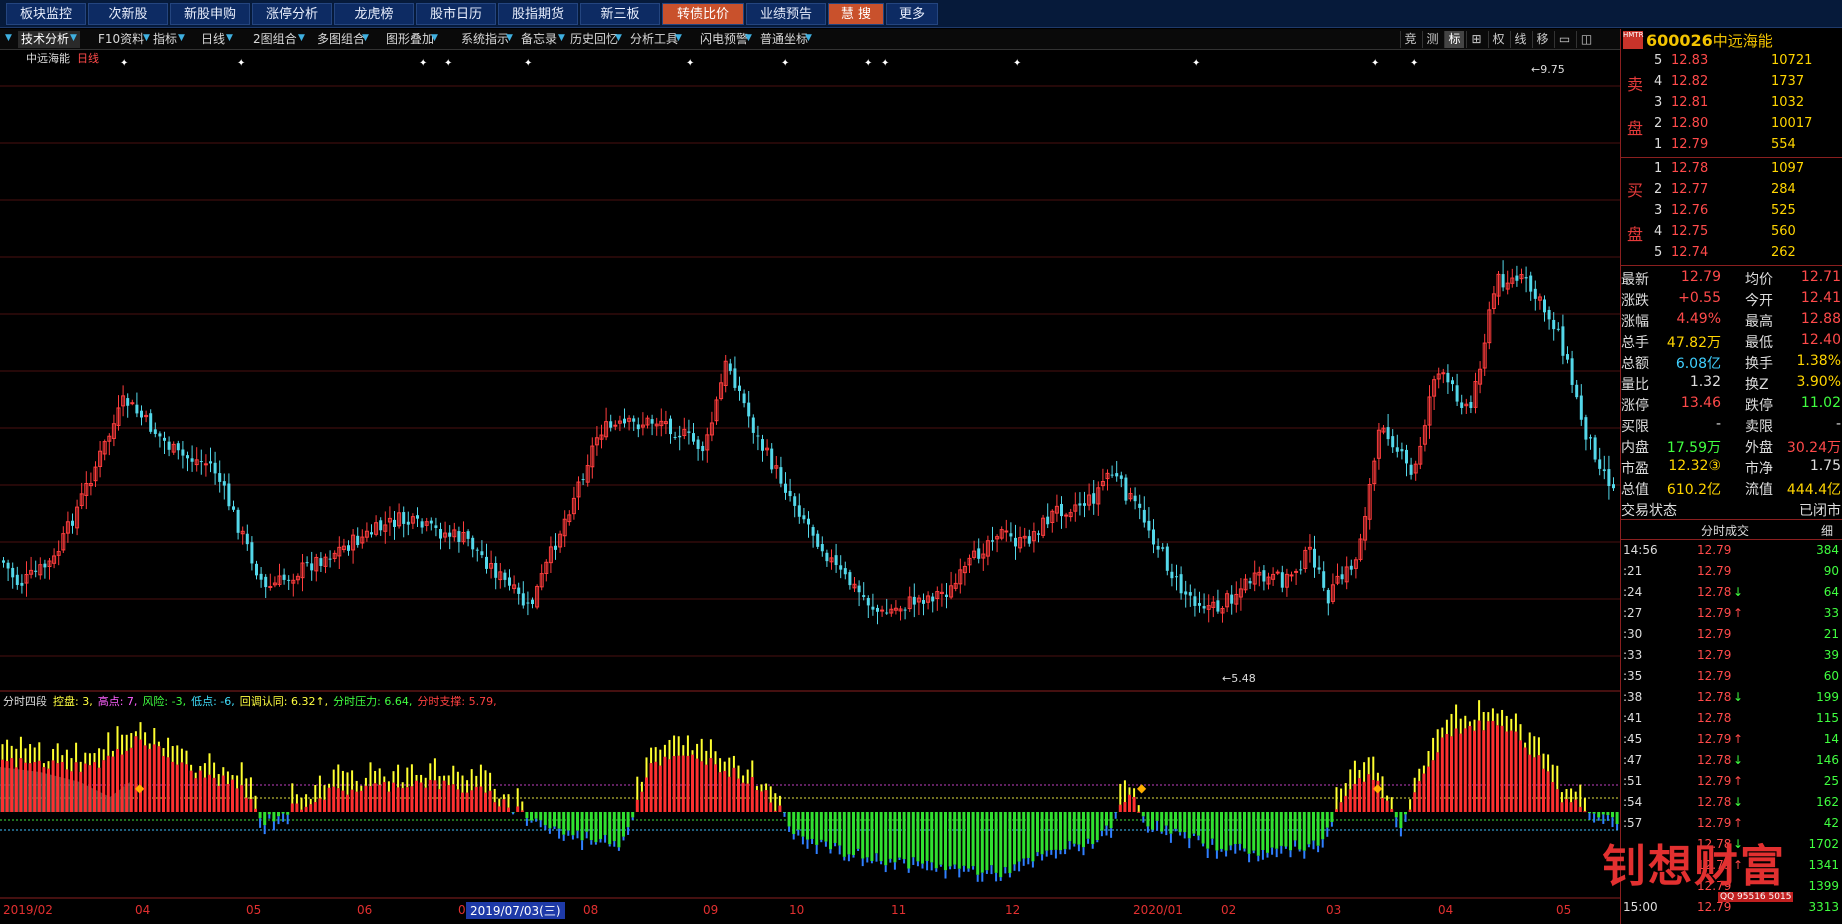  Describe the element at coordinates (1410, 39) in the screenshot. I see `toolbar-right-button-0: 竞` at that location.